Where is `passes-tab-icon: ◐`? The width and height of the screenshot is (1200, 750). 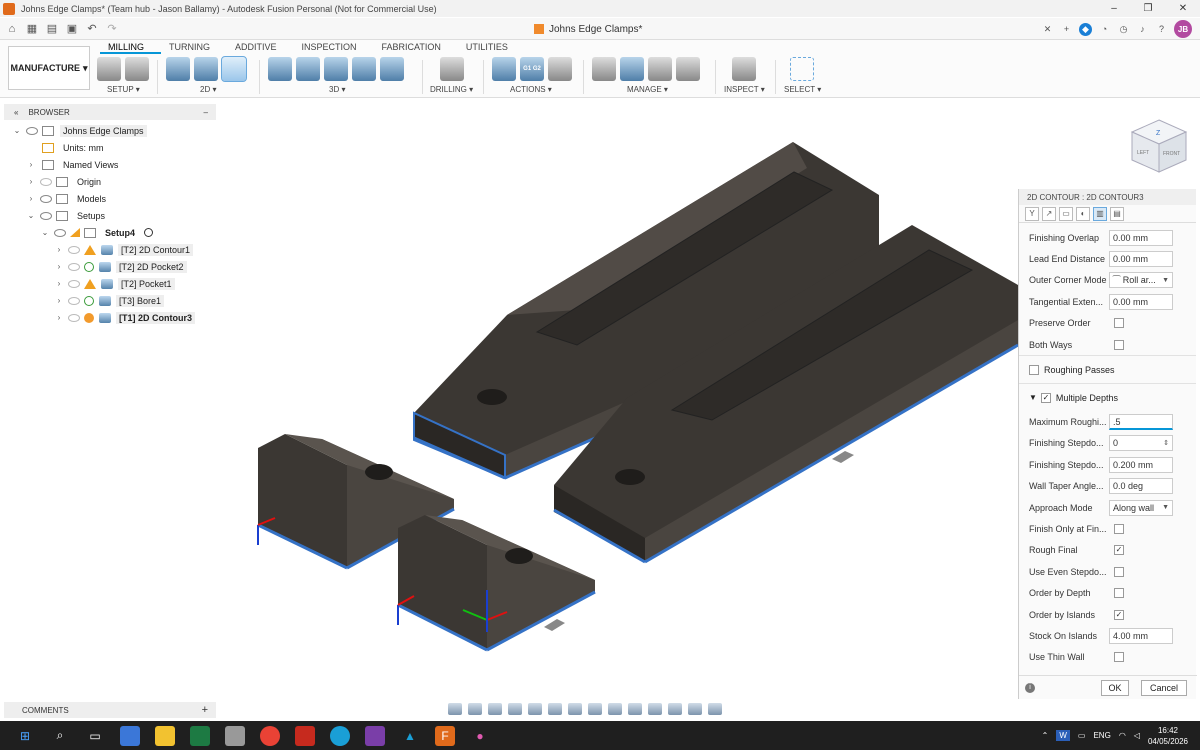 passes-tab-icon: ◐ is located at coordinates (1083, 213).